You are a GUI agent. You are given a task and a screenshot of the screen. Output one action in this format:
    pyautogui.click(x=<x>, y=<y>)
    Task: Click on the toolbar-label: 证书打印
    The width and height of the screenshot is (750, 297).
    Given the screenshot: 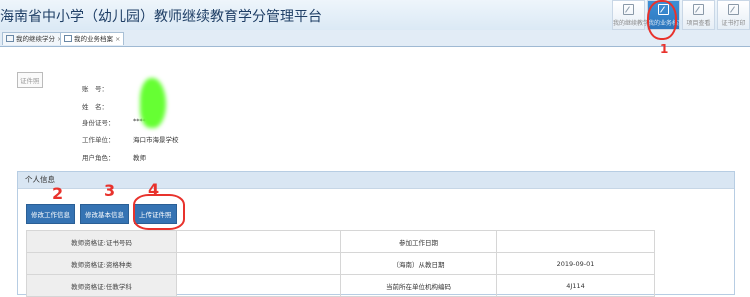 What is the action you would take?
    pyautogui.click(x=733, y=23)
    